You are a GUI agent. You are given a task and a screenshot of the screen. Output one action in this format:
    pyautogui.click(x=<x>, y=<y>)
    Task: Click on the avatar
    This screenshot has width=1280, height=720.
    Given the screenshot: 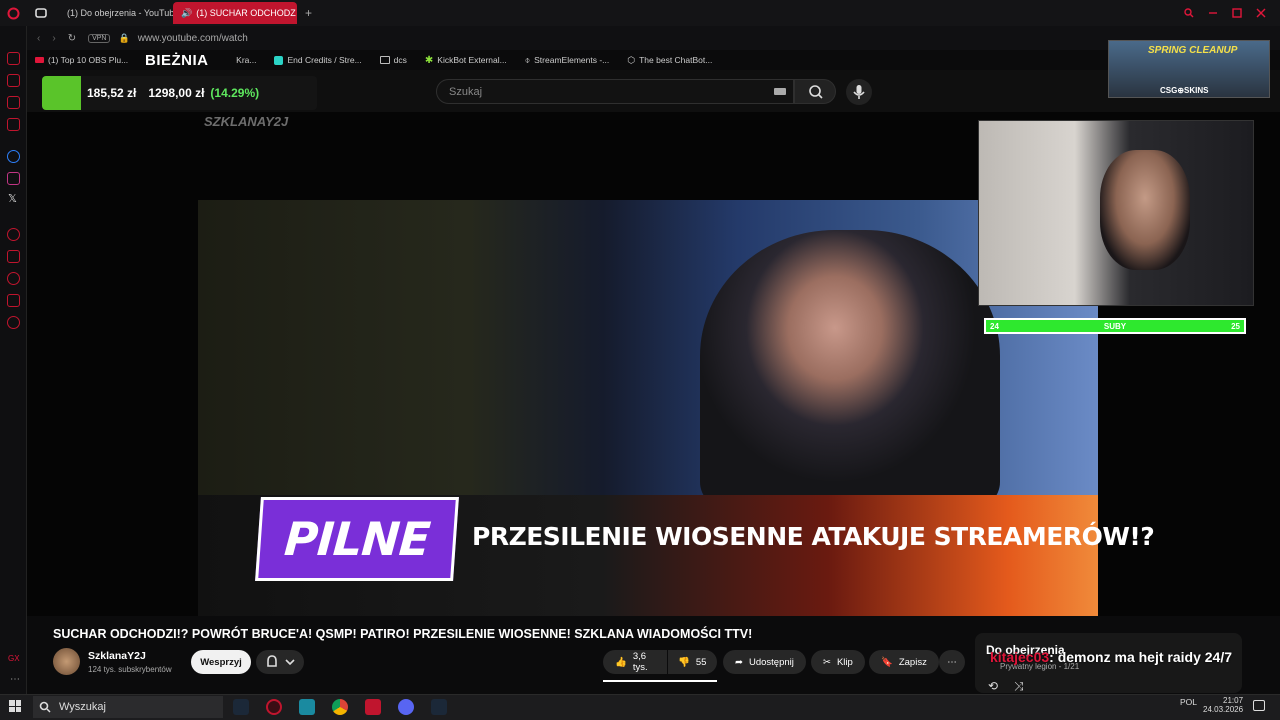 What is the action you would take?
    pyautogui.click(x=66, y=661)
    